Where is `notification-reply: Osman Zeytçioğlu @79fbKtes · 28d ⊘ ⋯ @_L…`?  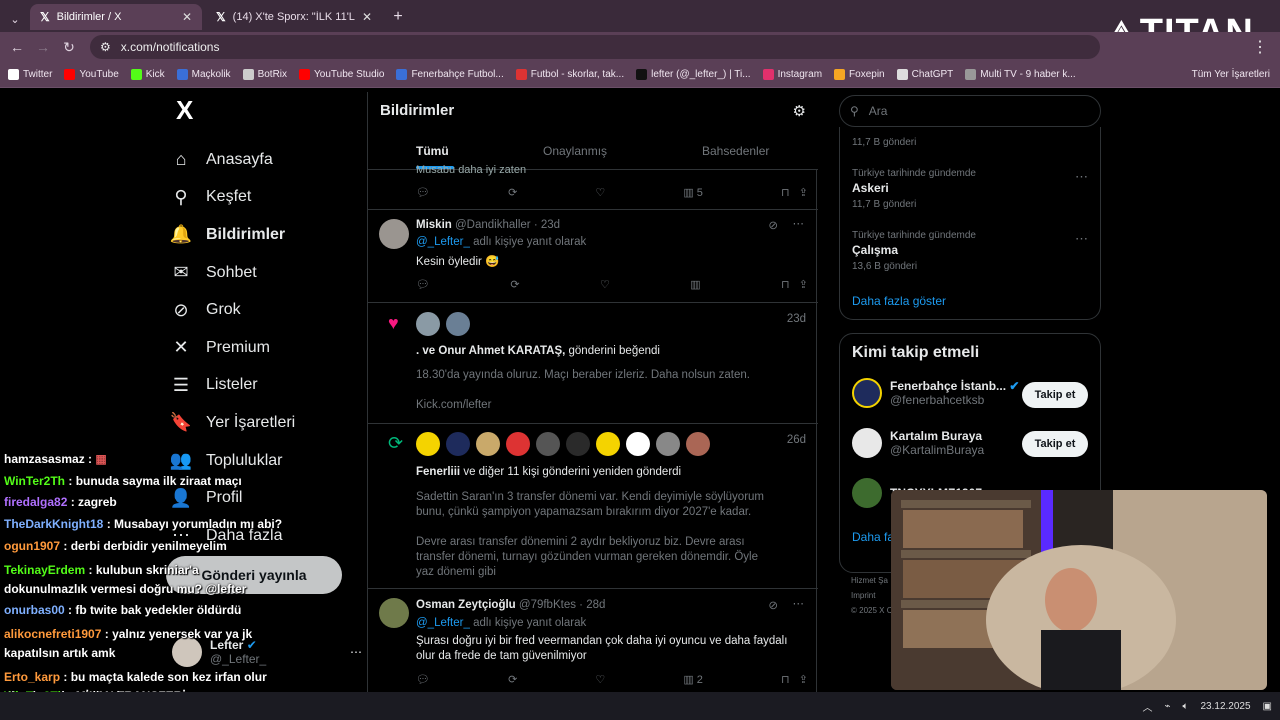 notification-reply: Osman Zeytçioğlu @79fbKtes · 28d ⊘ ⋯ @_L… is located at coordinates (593, 640).